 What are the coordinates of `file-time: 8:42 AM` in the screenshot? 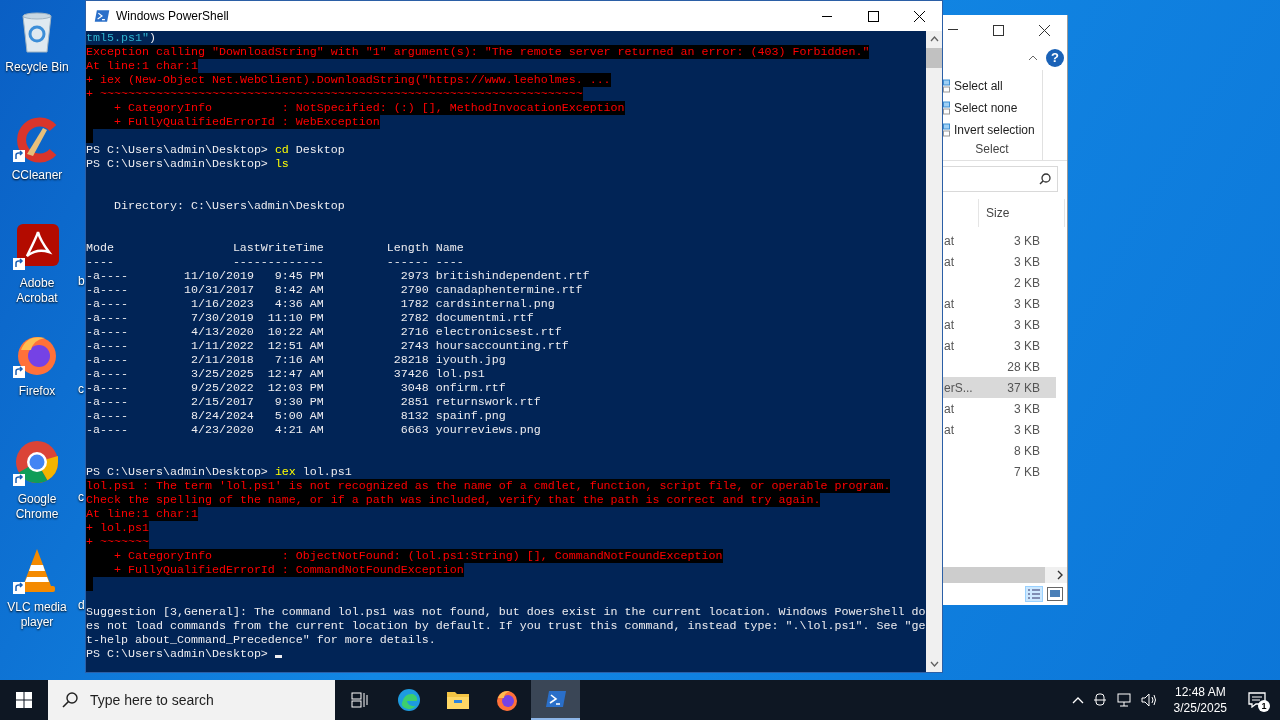 It's located at (299, 290).